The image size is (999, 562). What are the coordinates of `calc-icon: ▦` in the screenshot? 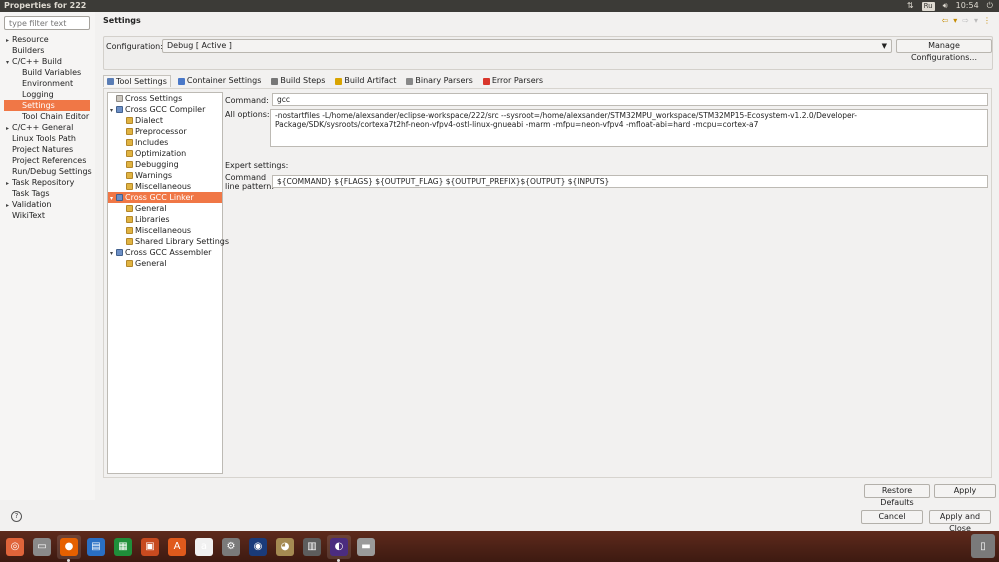 It's located at (123, 547).